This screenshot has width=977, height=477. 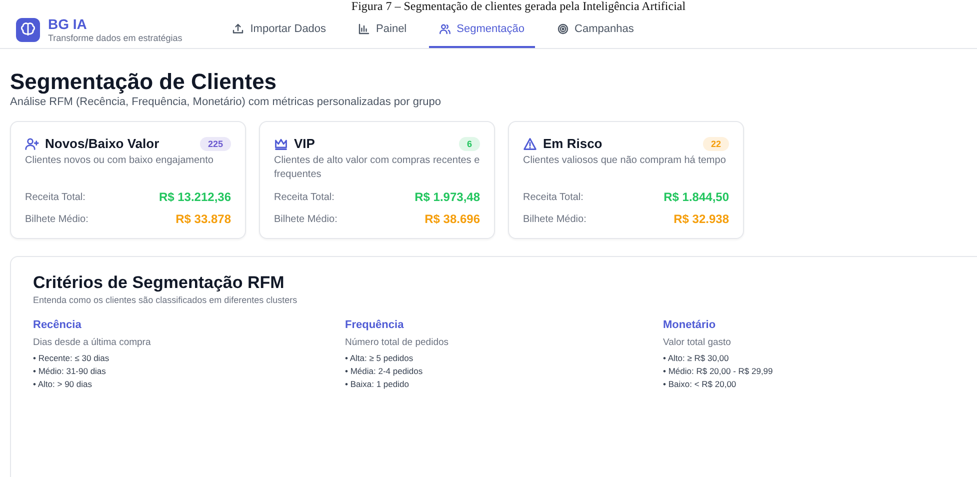 I want to click on criterion-rule: • Média: 2-4 pedidos, so click(x=384, y=371).